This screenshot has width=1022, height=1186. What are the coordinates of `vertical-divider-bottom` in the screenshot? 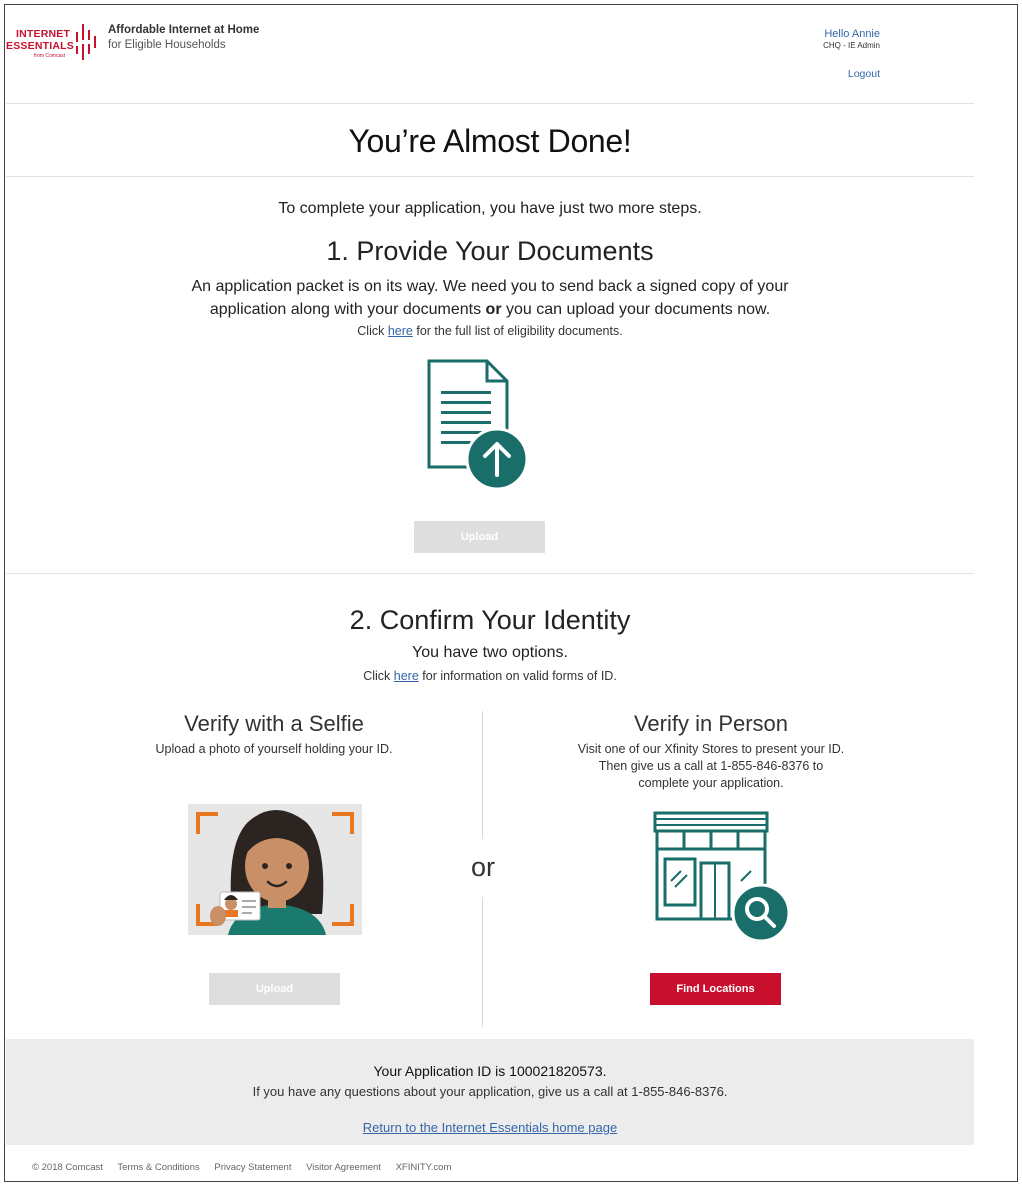 It's located at (482, 962).